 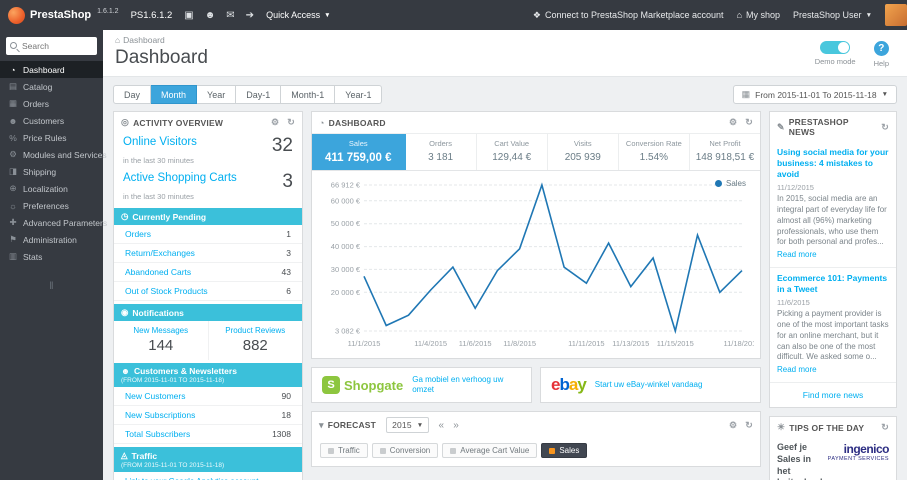 I want to click on forecast-prev-button: «, so click(x=441, y=425).